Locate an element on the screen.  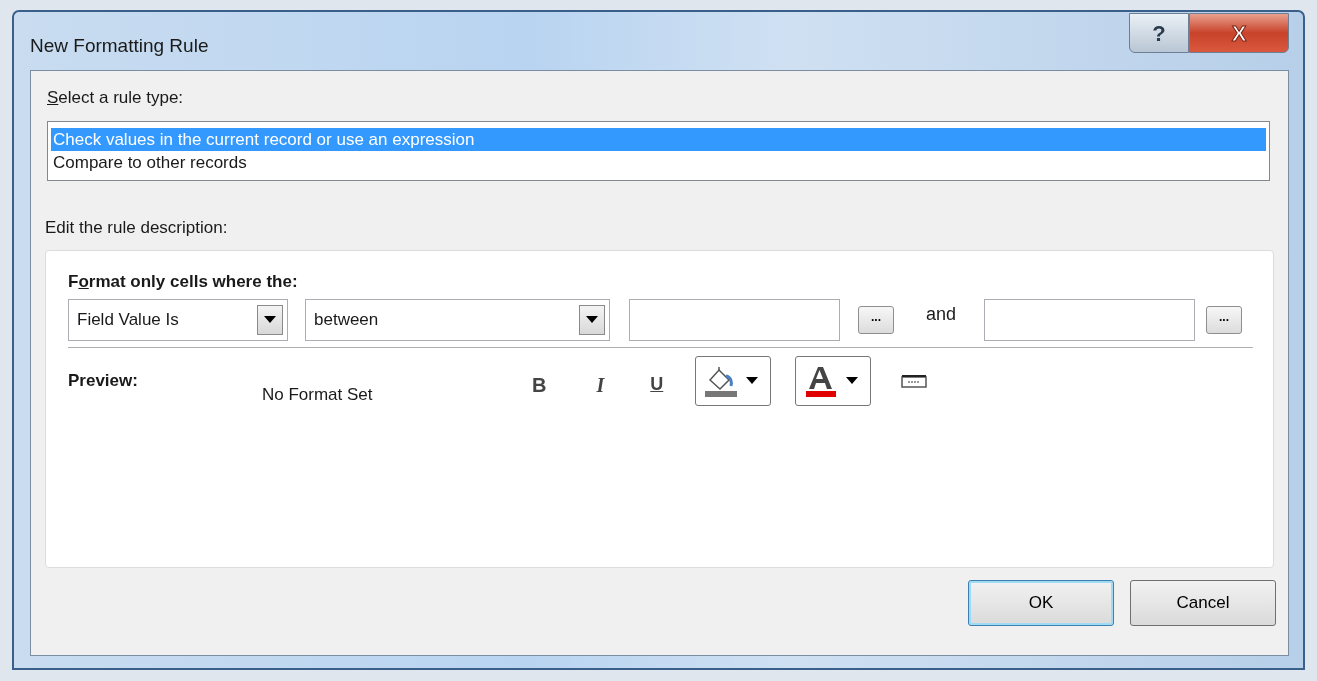
underline-button: U is located at coordinates (657, 384).